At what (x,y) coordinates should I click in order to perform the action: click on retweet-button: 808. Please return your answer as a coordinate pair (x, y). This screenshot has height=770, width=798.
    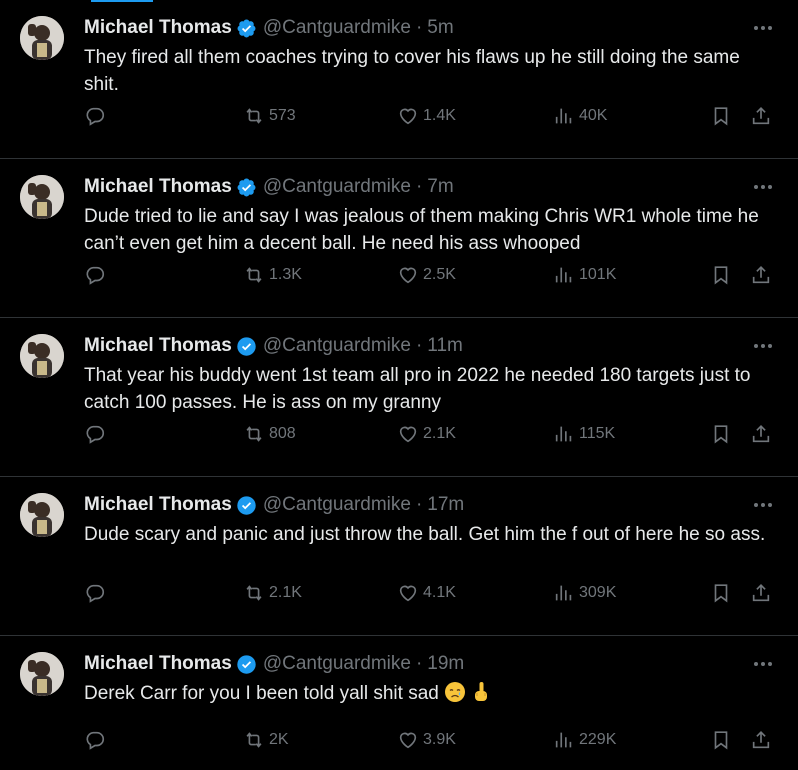
    Looking at the image, I should click on (269, 434).